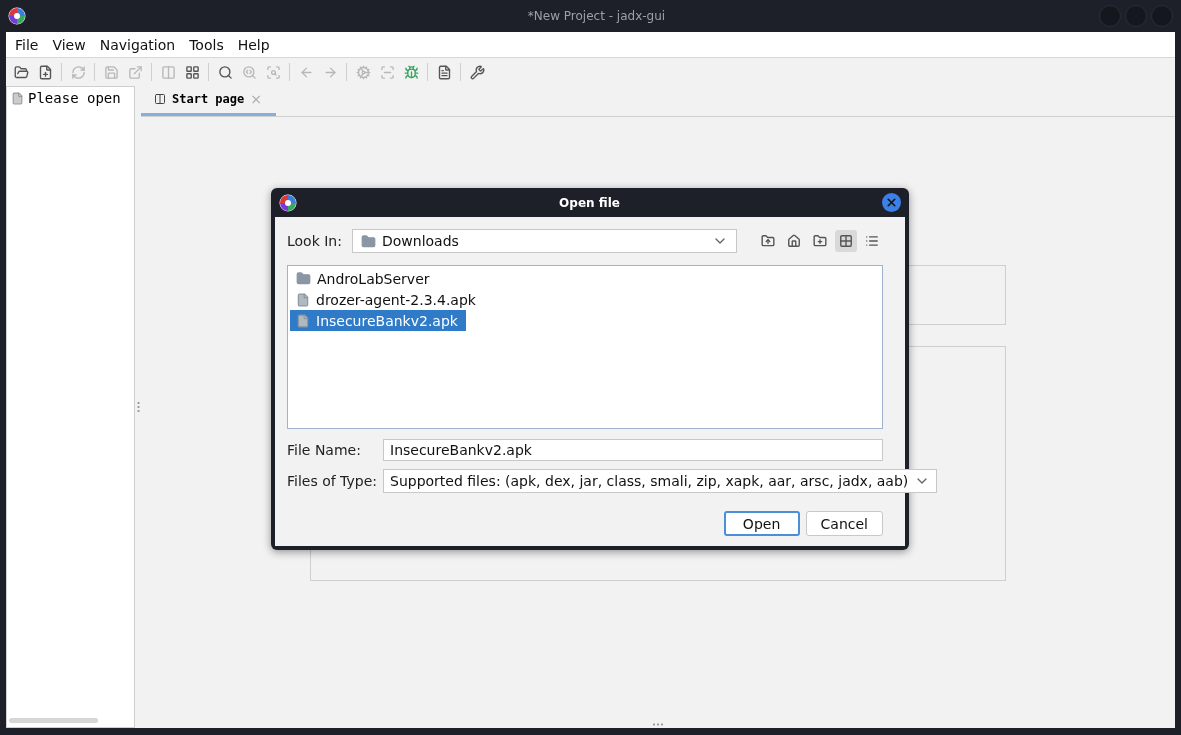 The height and width of the screenshot is (735, 1181). Describe the element at coordinates (74, 98) in the screenshot. I see `tree-item-label: Please open` at that location.